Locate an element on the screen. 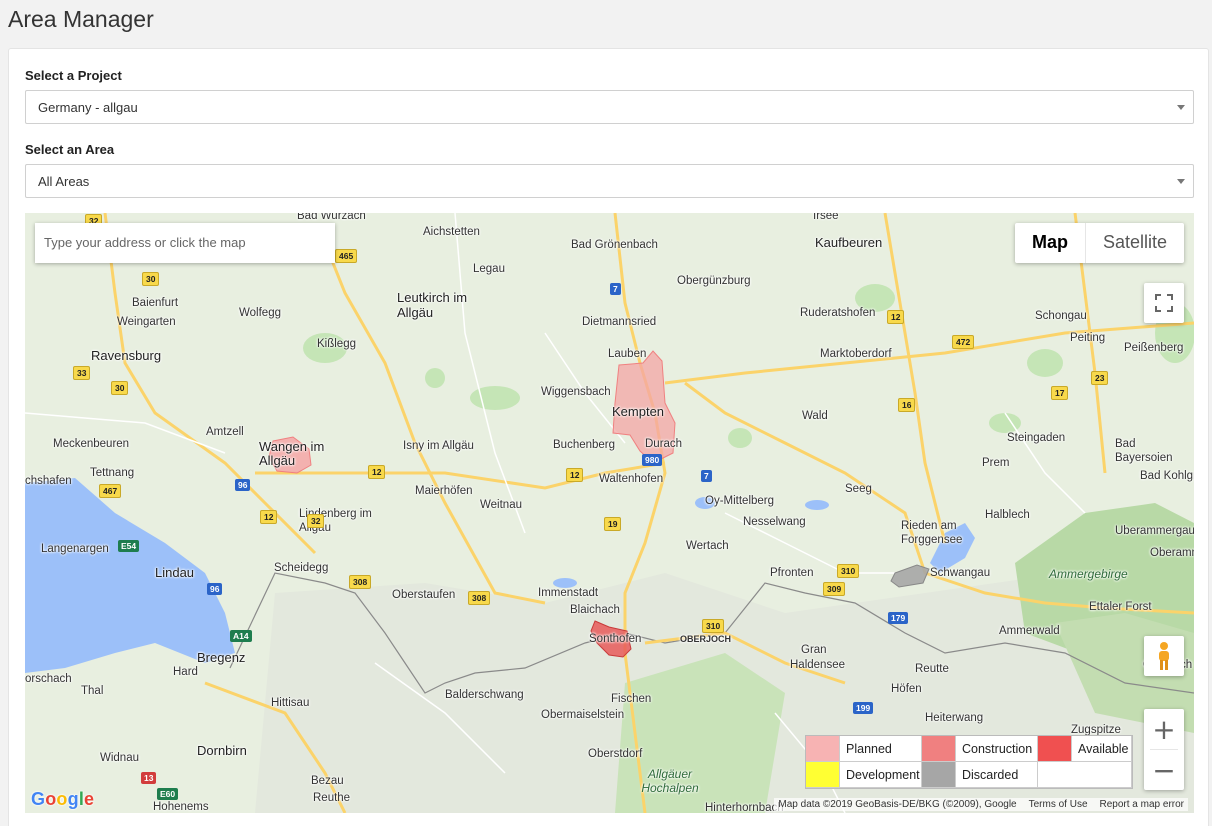  place-label: Immenstadt is located at coordinates (568, 593).